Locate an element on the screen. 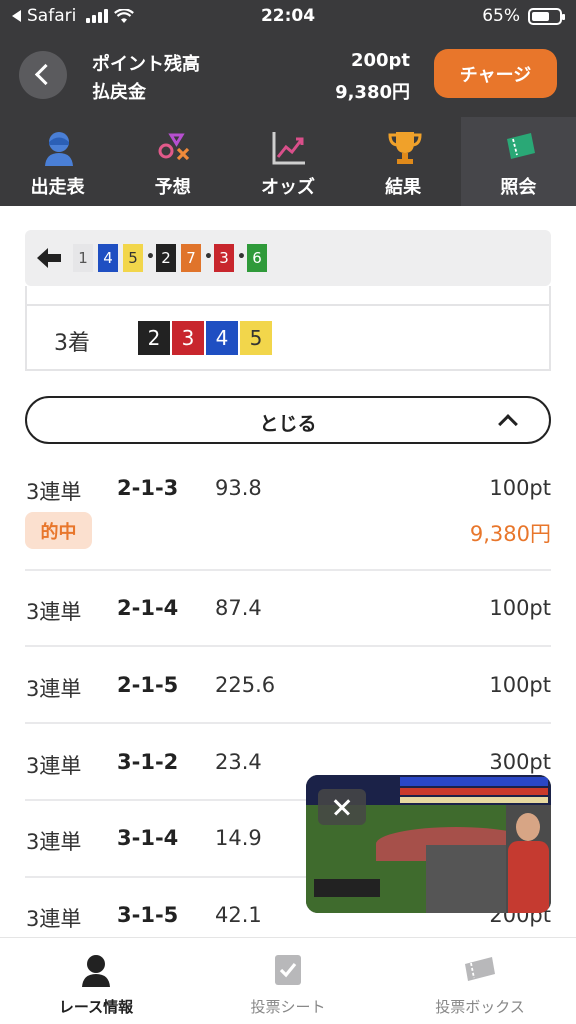  tab-results: 結果 is located at coordinates (403, 161).